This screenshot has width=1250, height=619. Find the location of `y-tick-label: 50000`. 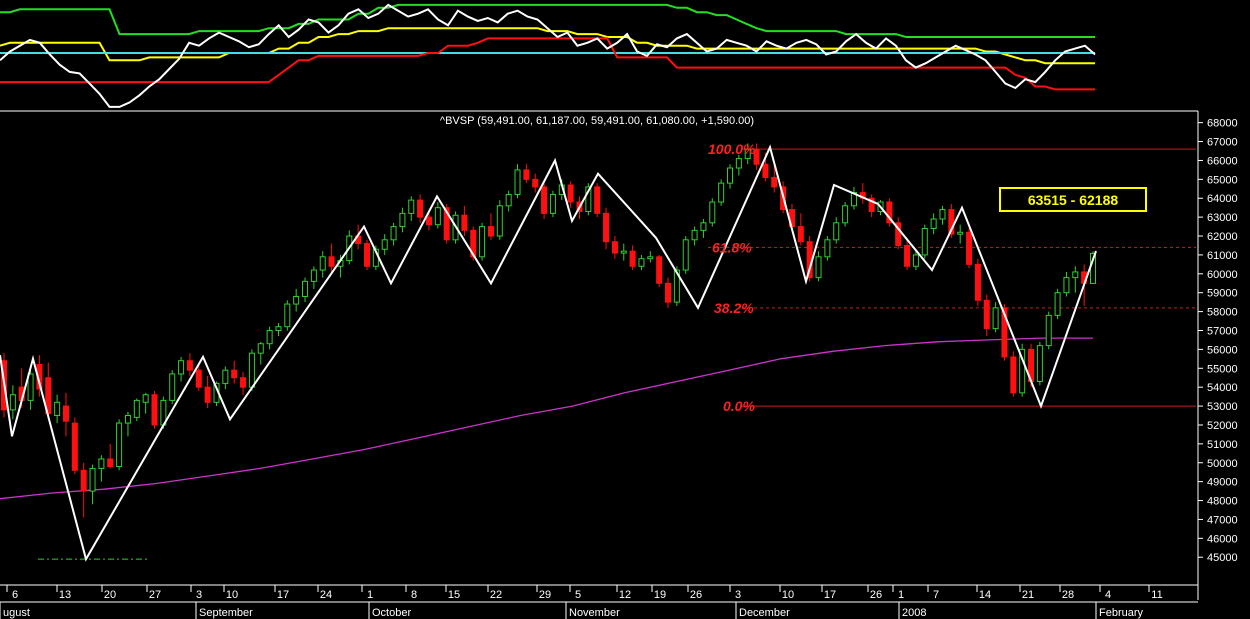

y-tick-label: 50000 is located at coordinates (1222, 464).